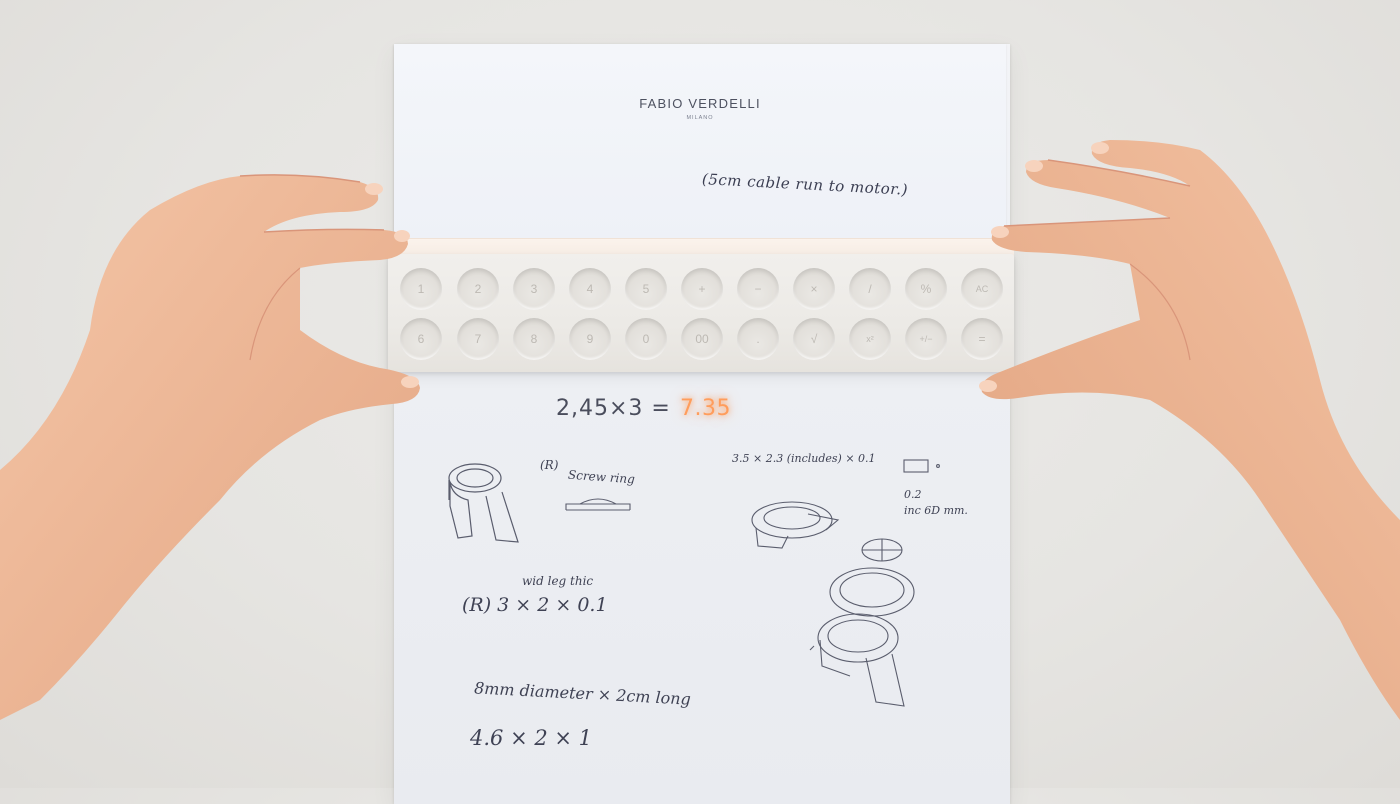  What do you see at coordinates (534, 289) in the screenshot?
I see `key-3: 3` at bounding box center [534, 289].